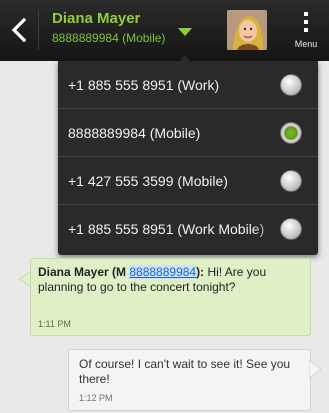  What do you see at coordinates (108, 38) in the screenshot?
I see `contact-number: 8888889984 (Mobile)` at bounding box center [108, 38].